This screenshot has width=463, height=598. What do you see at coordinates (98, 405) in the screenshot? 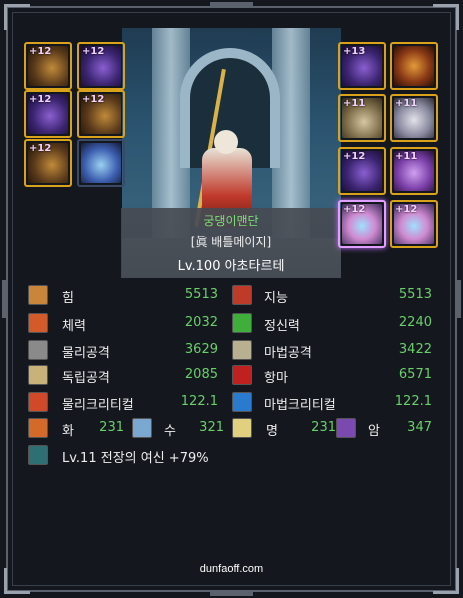
I see `stat-label: 물리크리티컬` at bounding box center [98, 405].